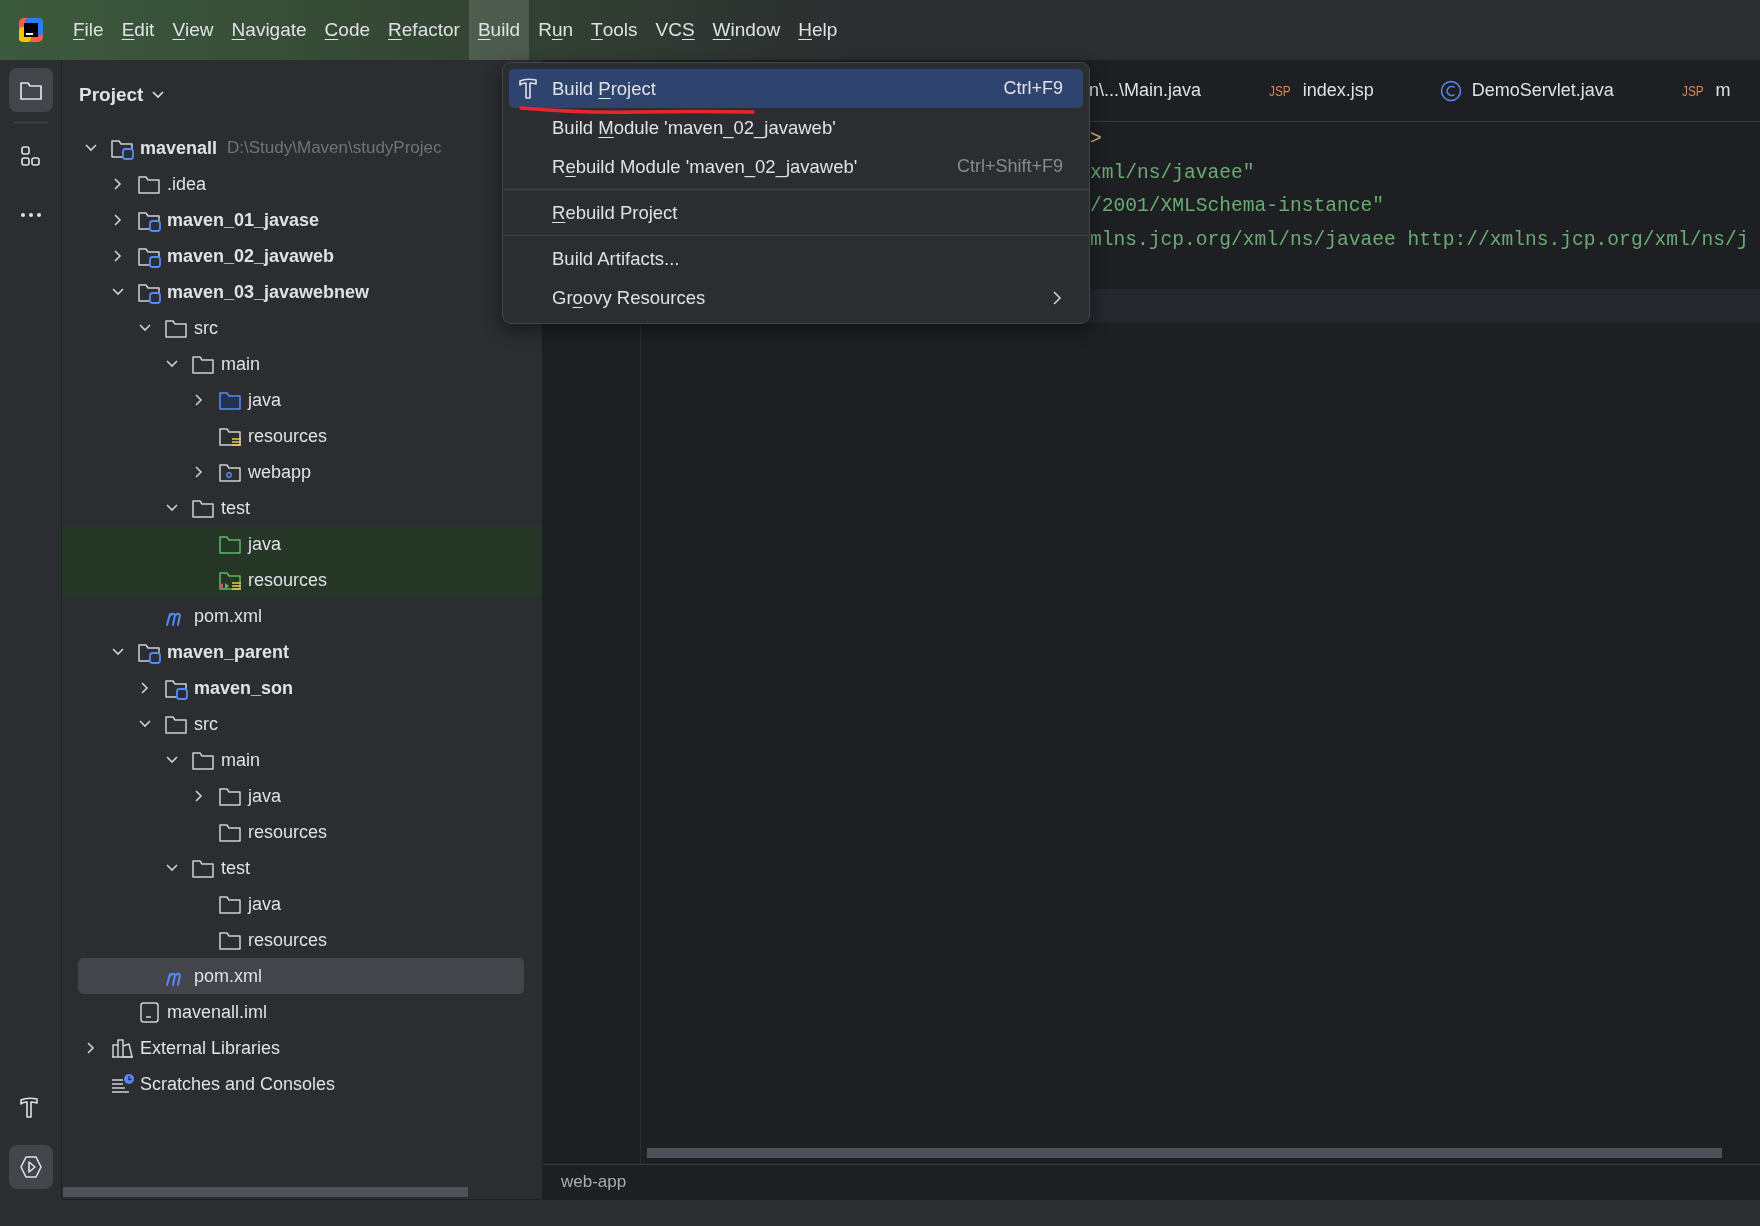 The height and width of the screenshot is (1226, 1760). I want to click on menu-item: Build Project Ctrl+F9, so click(796, 88).